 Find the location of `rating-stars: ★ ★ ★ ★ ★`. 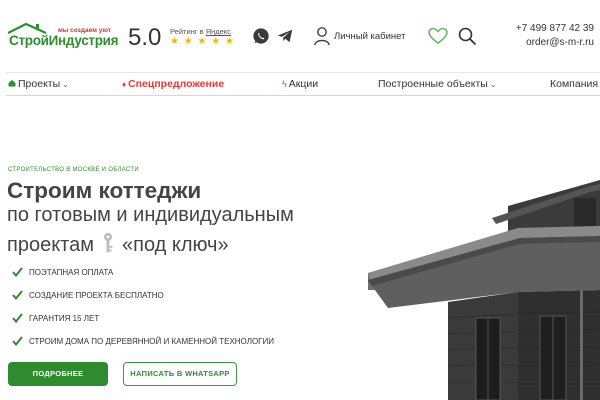

rating-stars: ★ ★ ★ ★ ★ is located at coordinates (202, 41).